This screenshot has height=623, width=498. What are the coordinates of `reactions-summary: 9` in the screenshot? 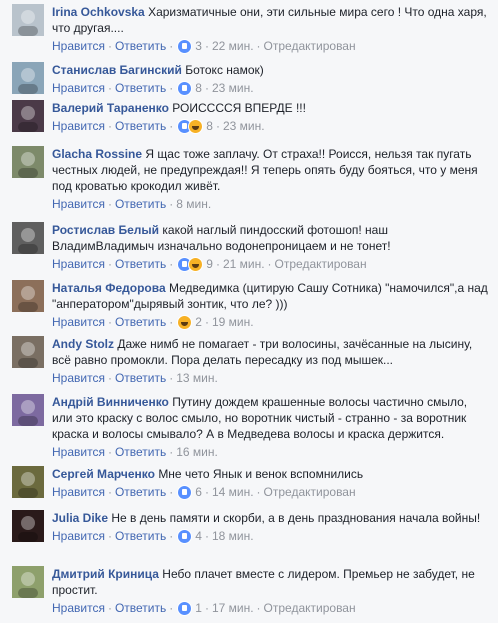 It's located at (195, 264).